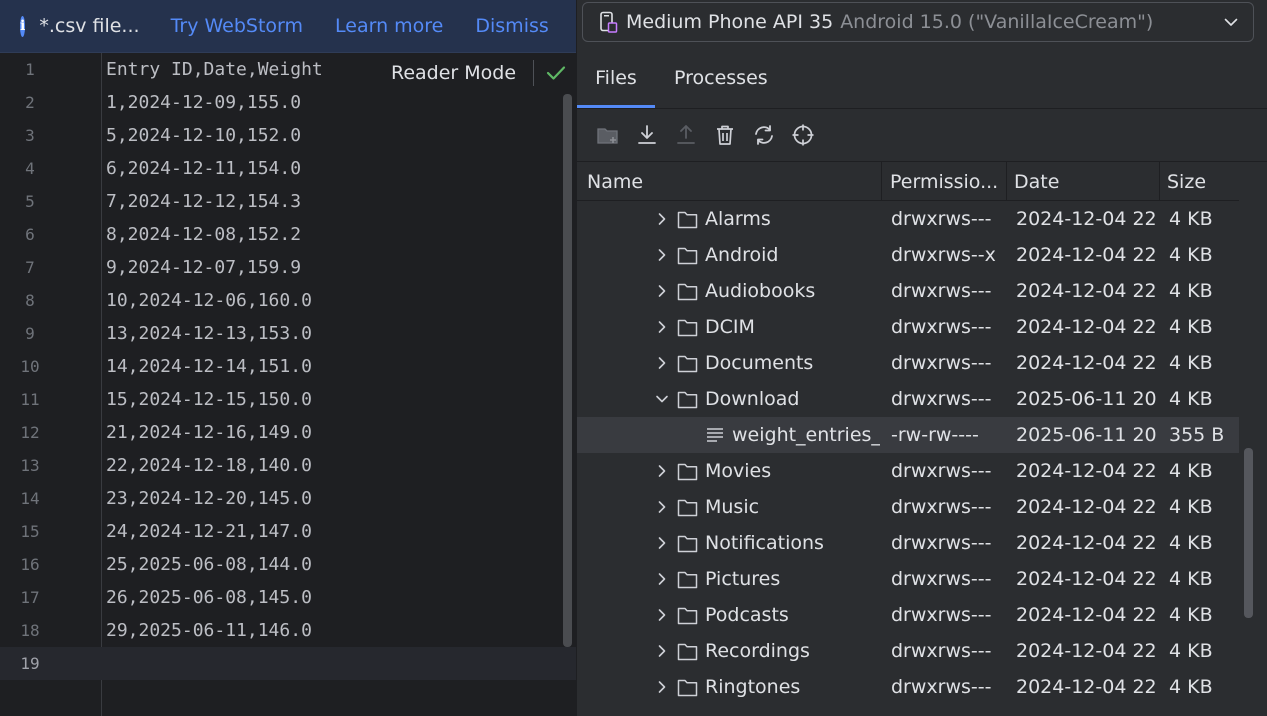 The image size is (1267, 716). I want to click on code-line: 10 14,2024-12-14,151.0, so click(288, 366).